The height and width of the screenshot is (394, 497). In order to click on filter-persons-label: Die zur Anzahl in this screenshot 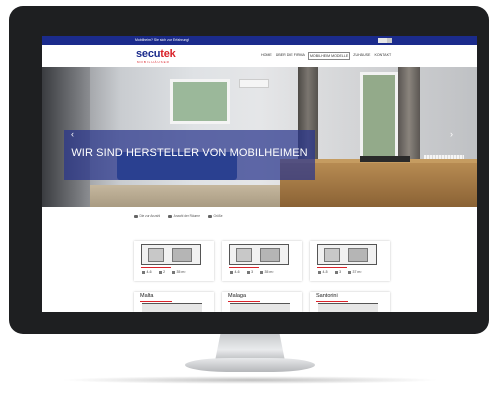, I will do `click(150, 216)`.